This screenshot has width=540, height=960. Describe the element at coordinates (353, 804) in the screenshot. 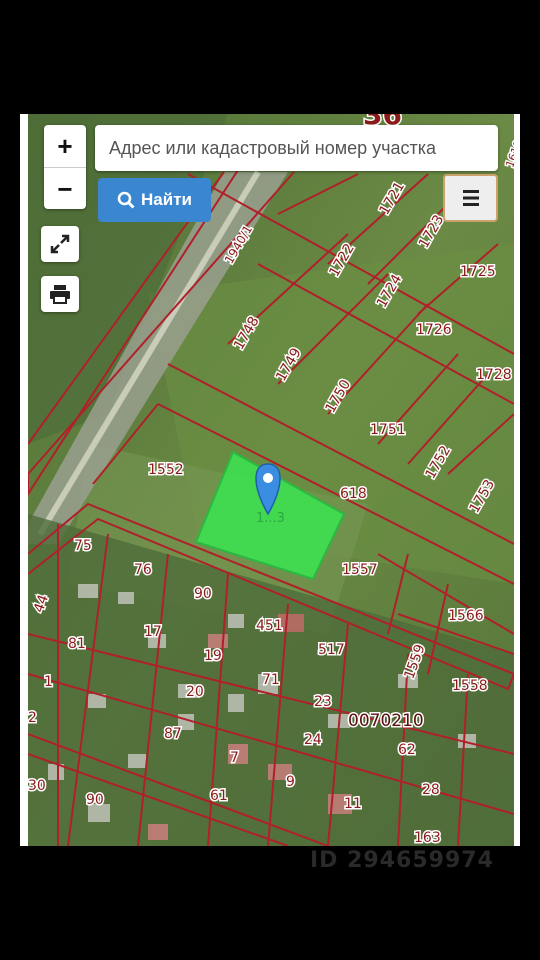

I see `parcel-label: 11` at that location.